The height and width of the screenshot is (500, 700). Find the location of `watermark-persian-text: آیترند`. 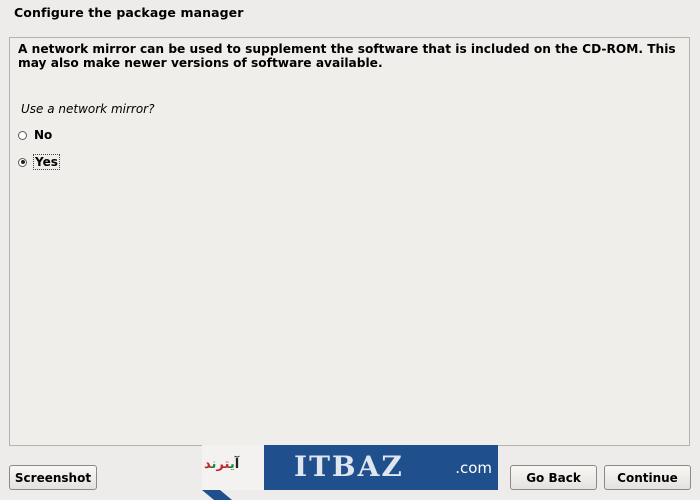

watermark-persian-text: آیترند is located at coordinates (233, 467).